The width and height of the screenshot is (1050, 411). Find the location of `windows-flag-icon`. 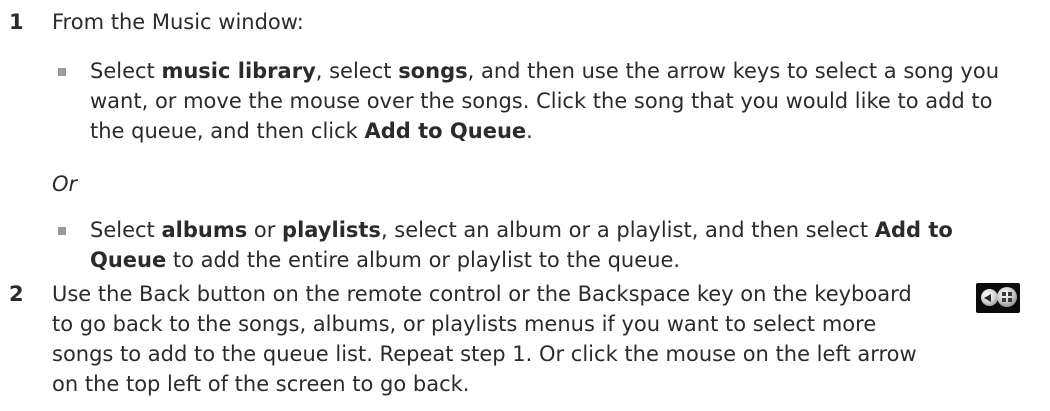

windows-flag-icon is located at coordinates (1007, 297).